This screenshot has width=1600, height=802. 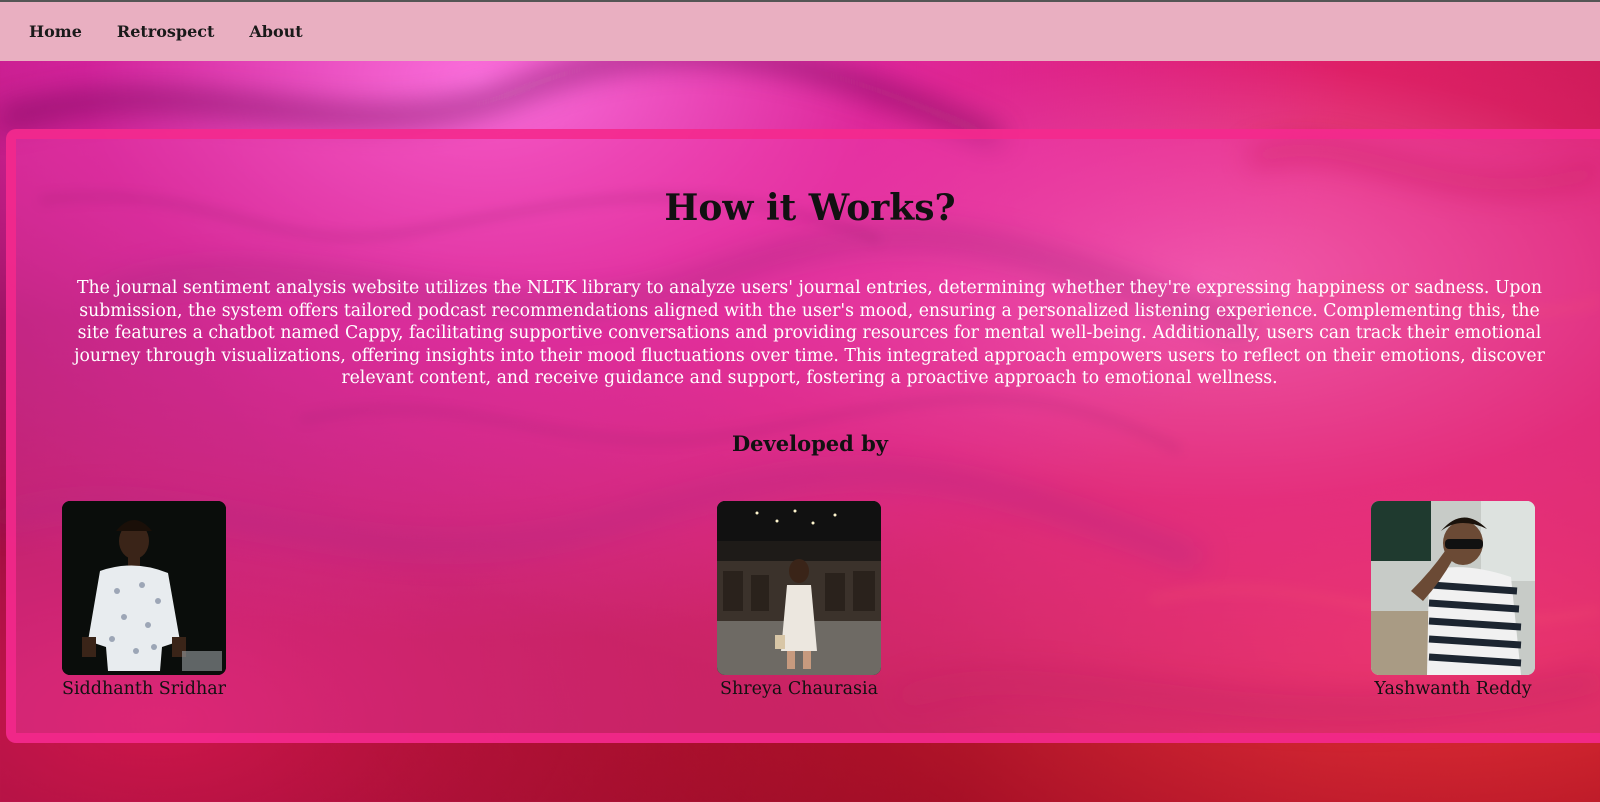 I want to click on page-title: How it Works?, so click(x=810, y=208).